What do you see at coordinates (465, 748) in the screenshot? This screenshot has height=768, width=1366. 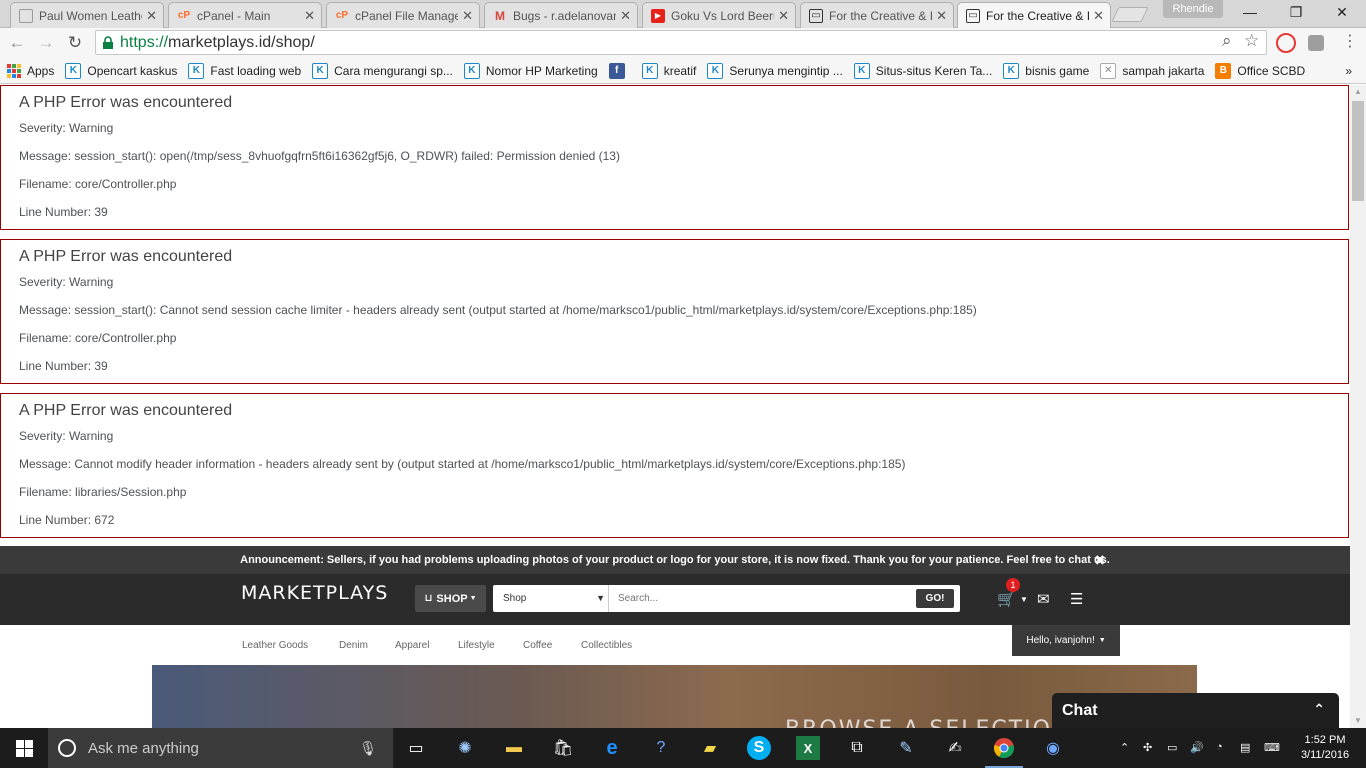 I see `app-icon: ✺` at bounding box center [465, 748].